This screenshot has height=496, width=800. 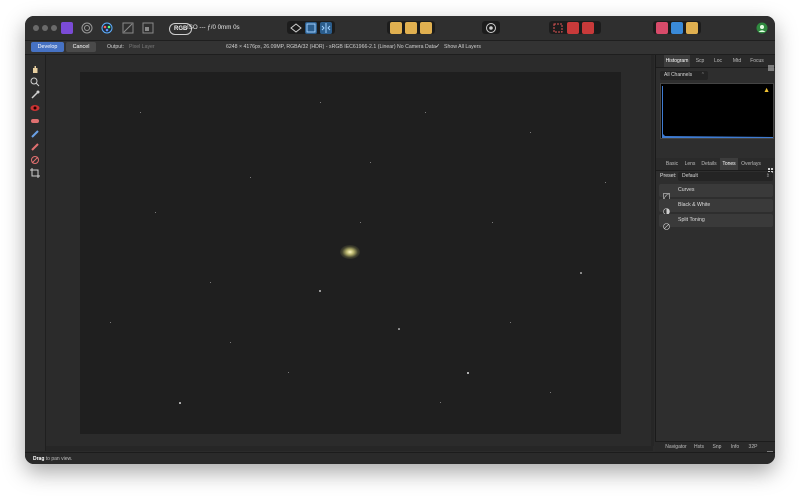 I want to click on account-icon, so click(x=762, y=28).